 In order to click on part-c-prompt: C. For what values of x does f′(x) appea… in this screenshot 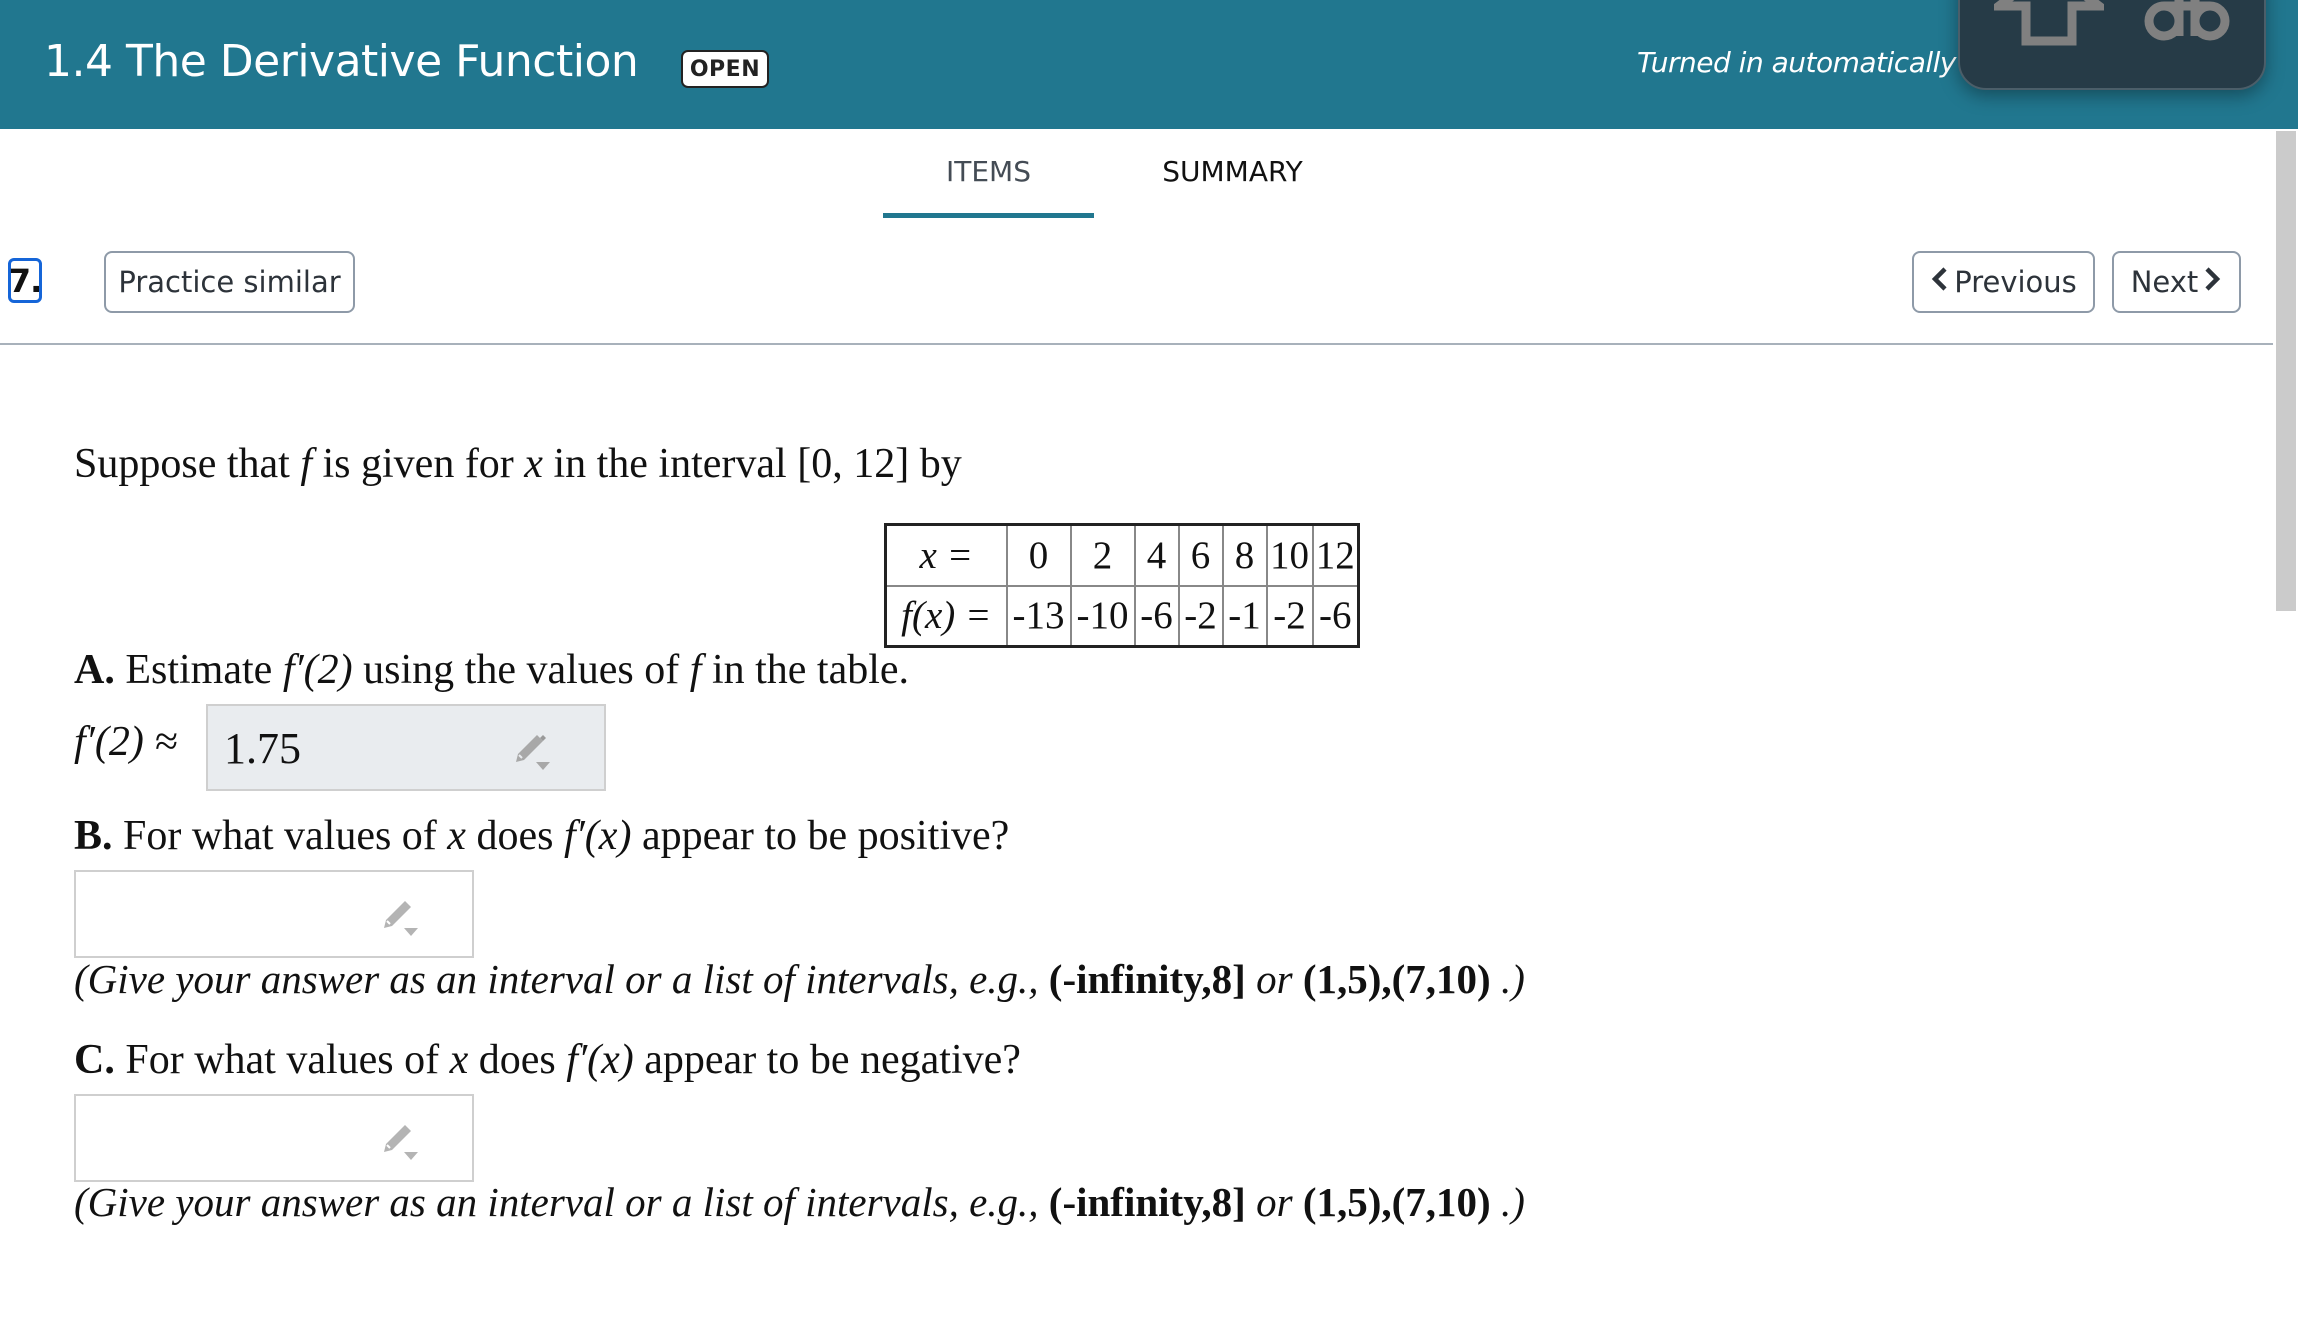, I will do `click(547, 1060)`.